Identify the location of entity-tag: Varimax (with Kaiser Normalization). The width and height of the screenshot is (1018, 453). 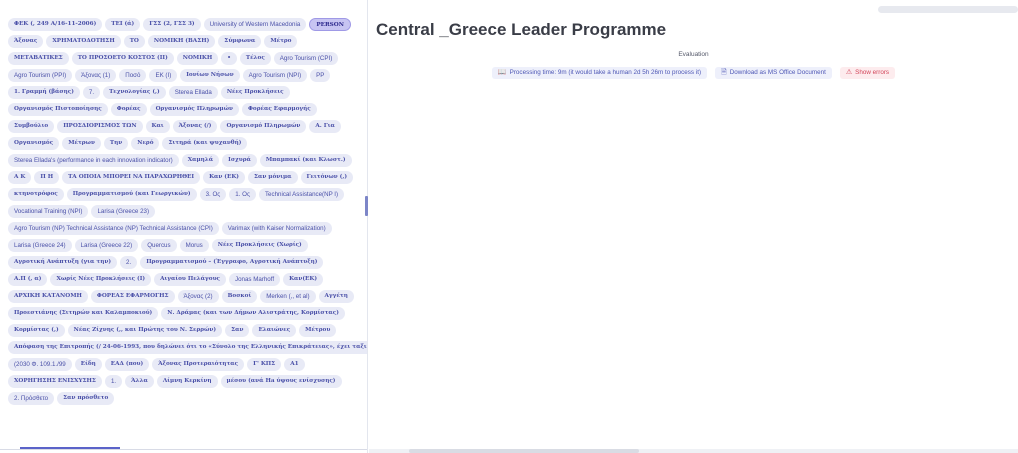
(276, 228).